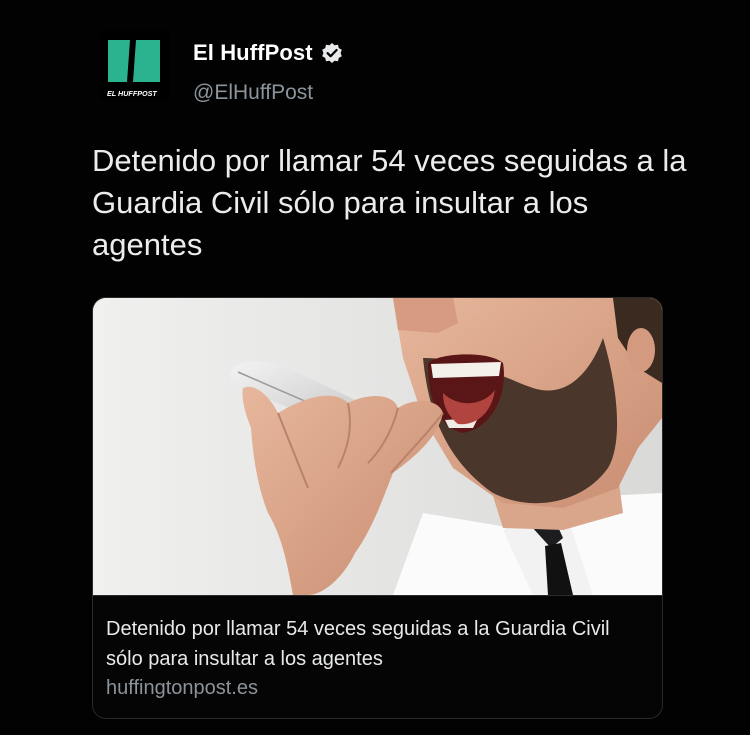 Image resolution: width=750 pixels, height=735 pixels. What do you see at coordinates (182, 688) in the screenshot?
I see `card-domain: huffingtonpost.es` at bounding box center [182, 688].